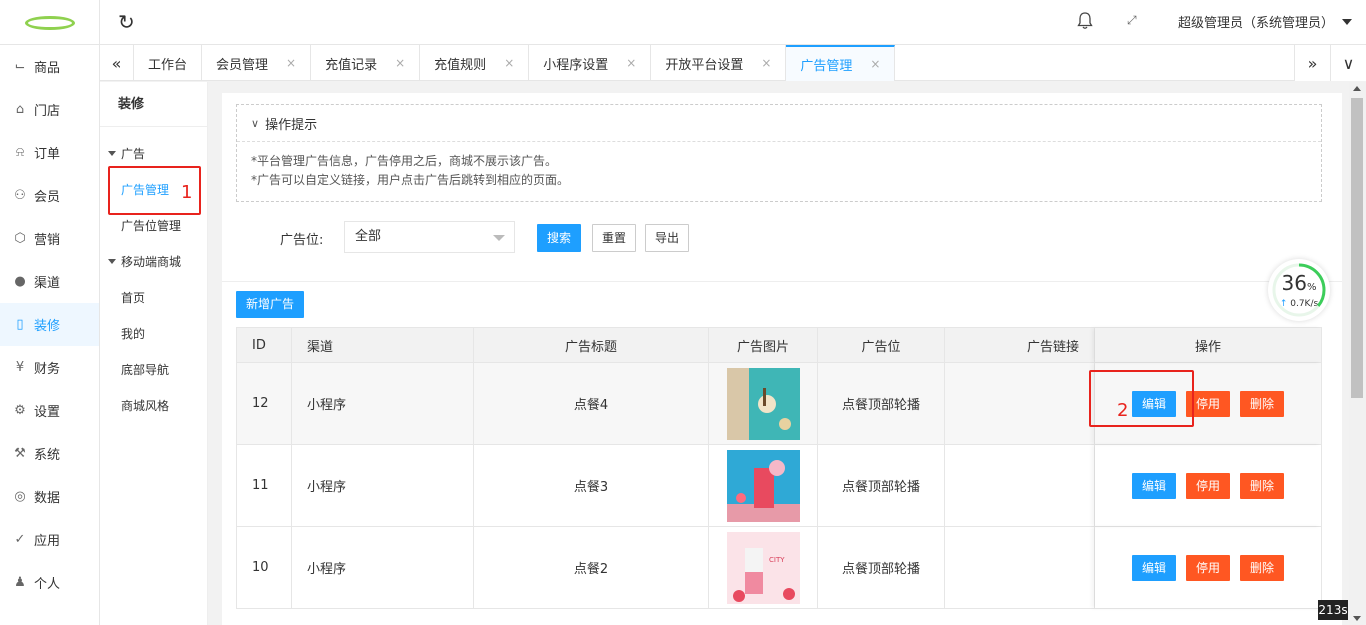 This screenshot has height=625, width=1366. Describe the element at coordinates (257, 63) in the screenshot. I see `tab: 会员管理 ×` at that location.